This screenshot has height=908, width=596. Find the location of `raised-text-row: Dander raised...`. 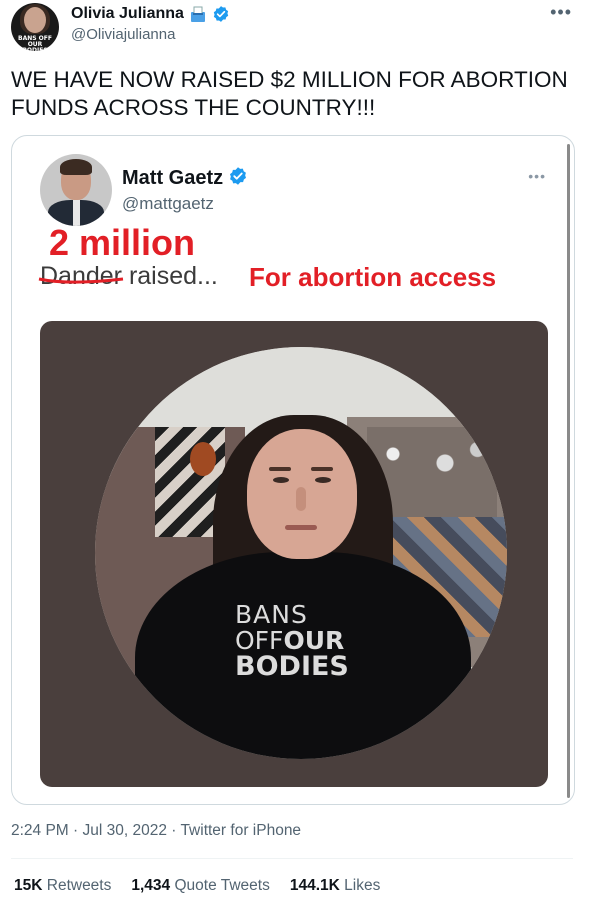

raised-text-row: Dander raised... is located at coordinates (128, 276).